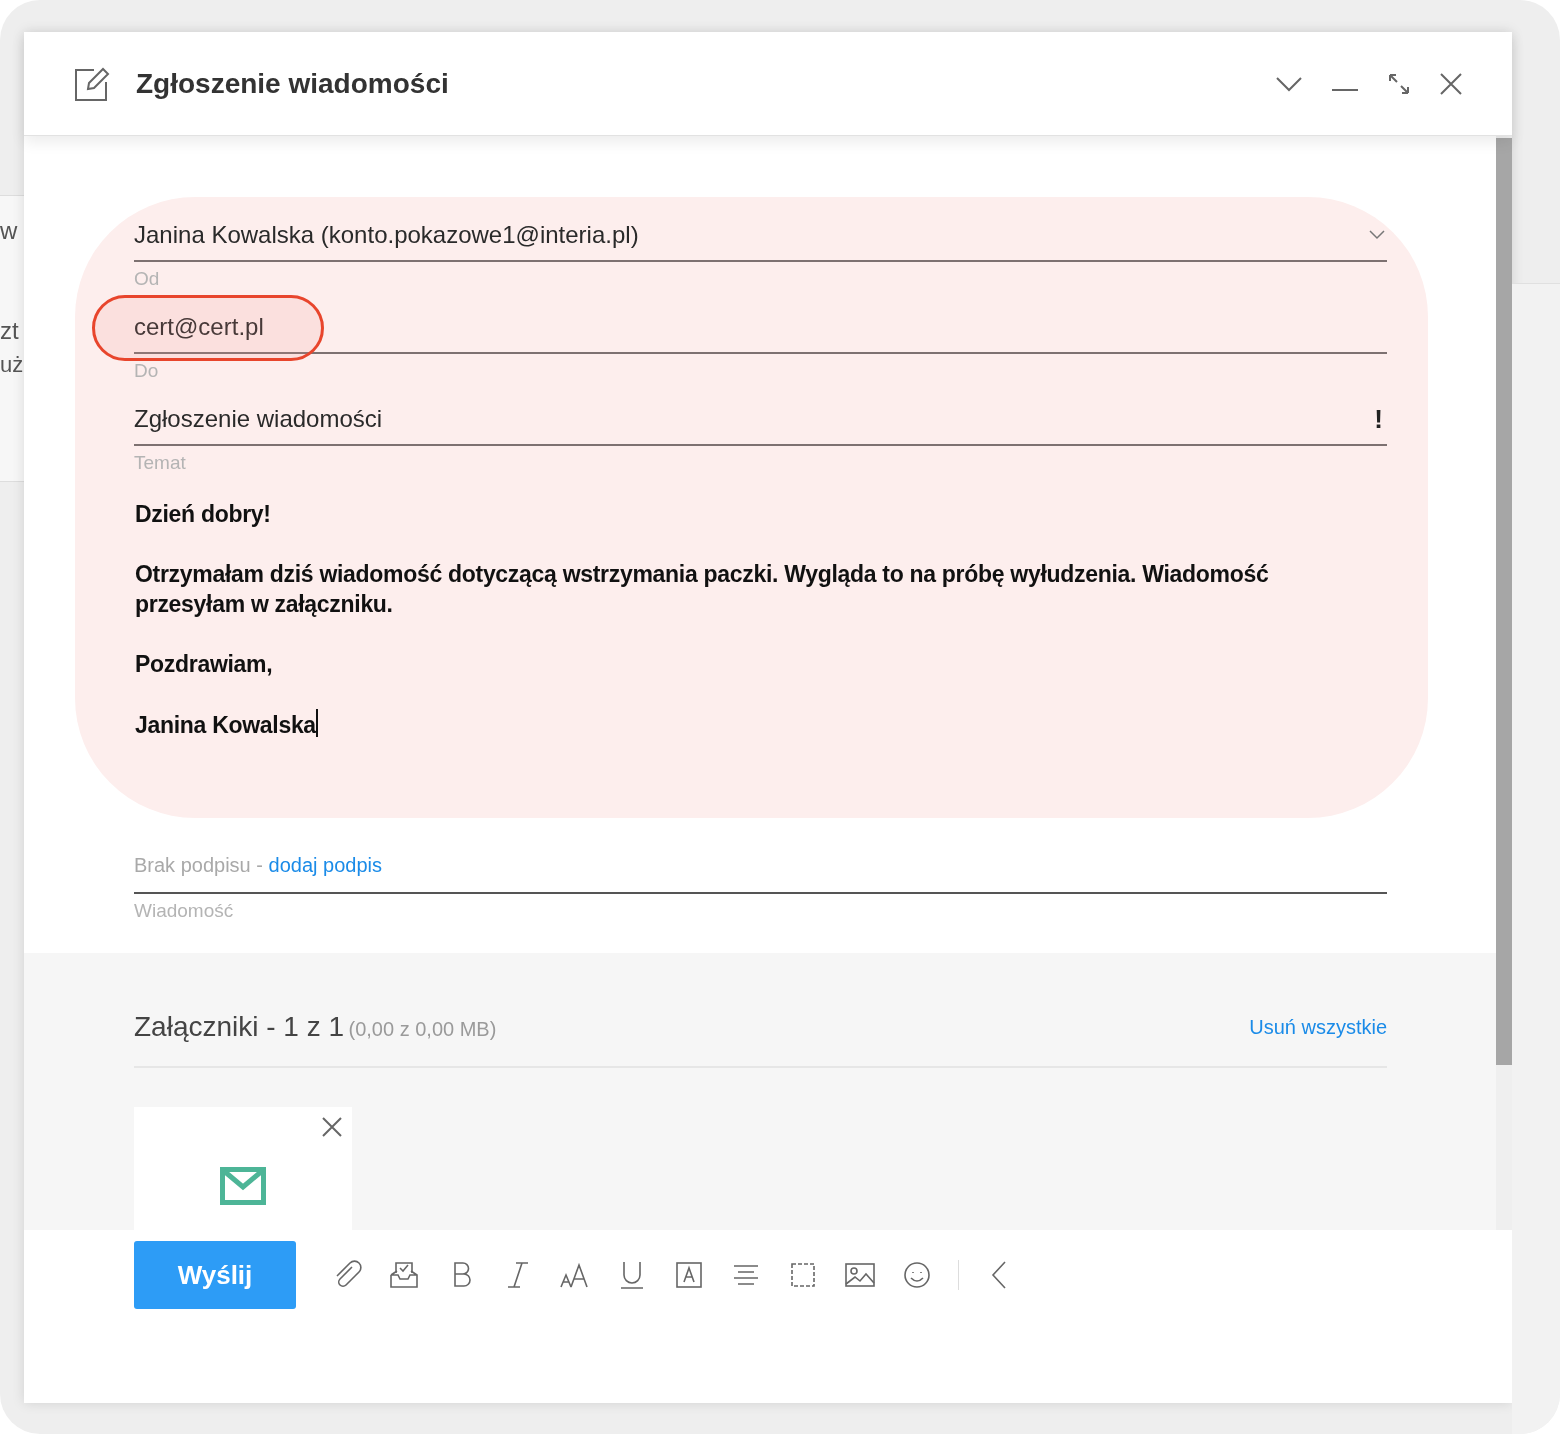 The width and height of the screenshot is (1560, 1434). What do you see at coordinates (760, 422) in the screenshot?
I see `subject-field: Zgłoszenie wiadomości !` at bounding box center [760, 422].